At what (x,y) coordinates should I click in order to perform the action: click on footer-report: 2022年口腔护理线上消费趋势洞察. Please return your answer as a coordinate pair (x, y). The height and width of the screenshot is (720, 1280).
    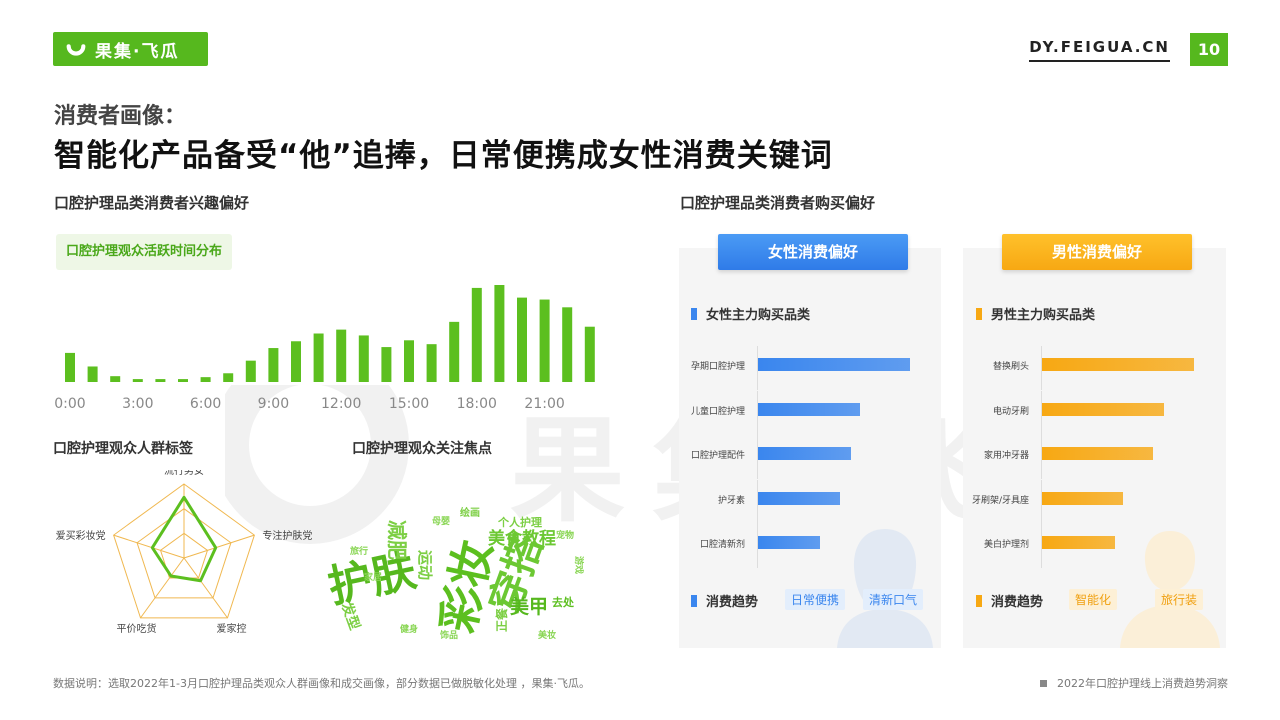
    Looking at the image, I should click on (1134, 683).